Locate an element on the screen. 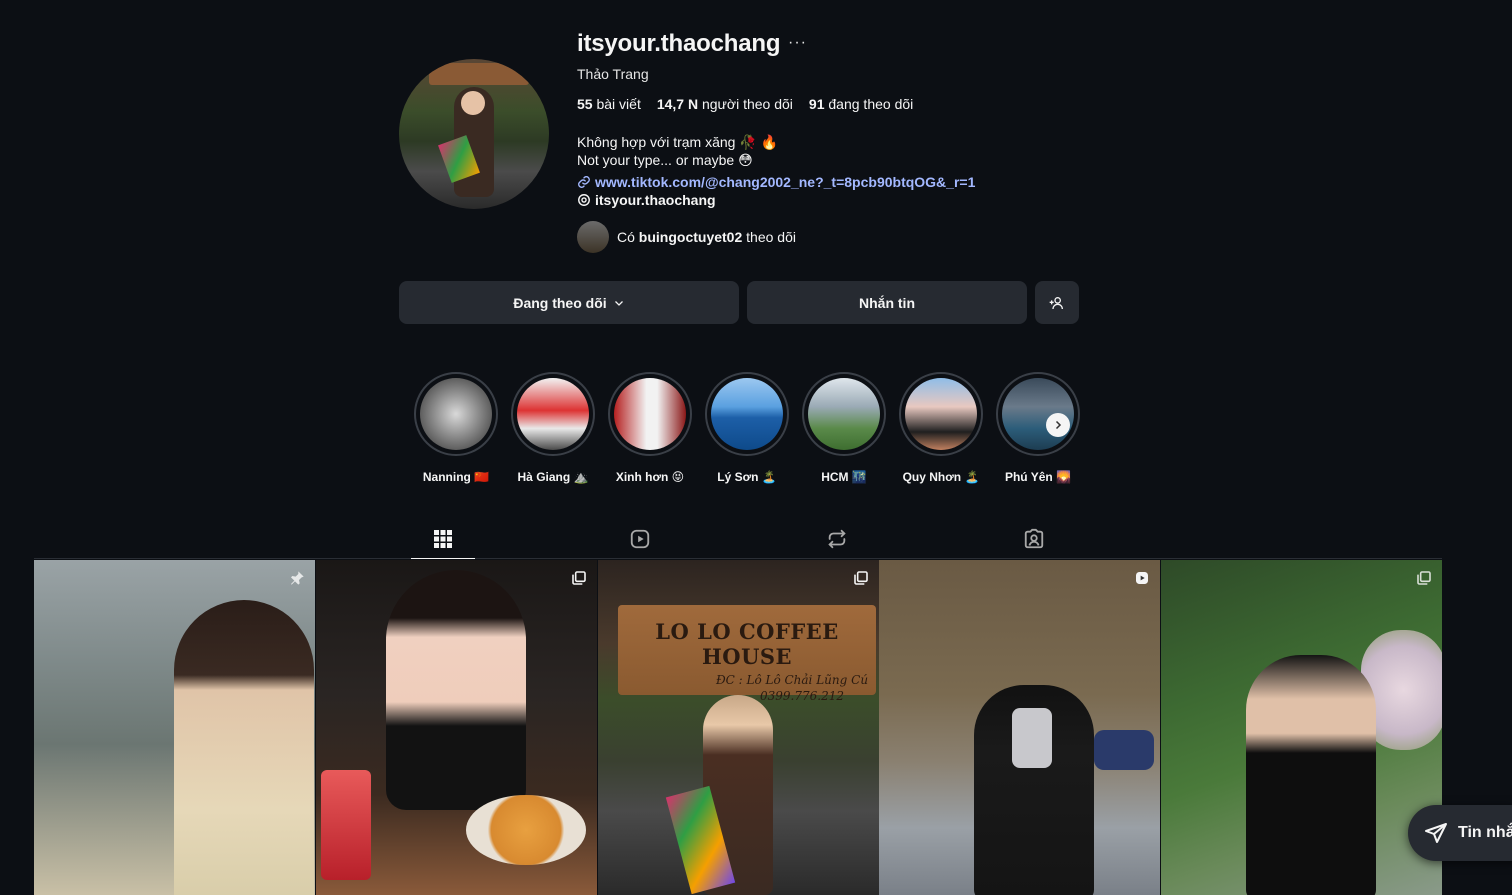 The width and height of the screenshot is (1512, 895). following-stat: 91 đang theo dõi is located at coordinates (861, 104).